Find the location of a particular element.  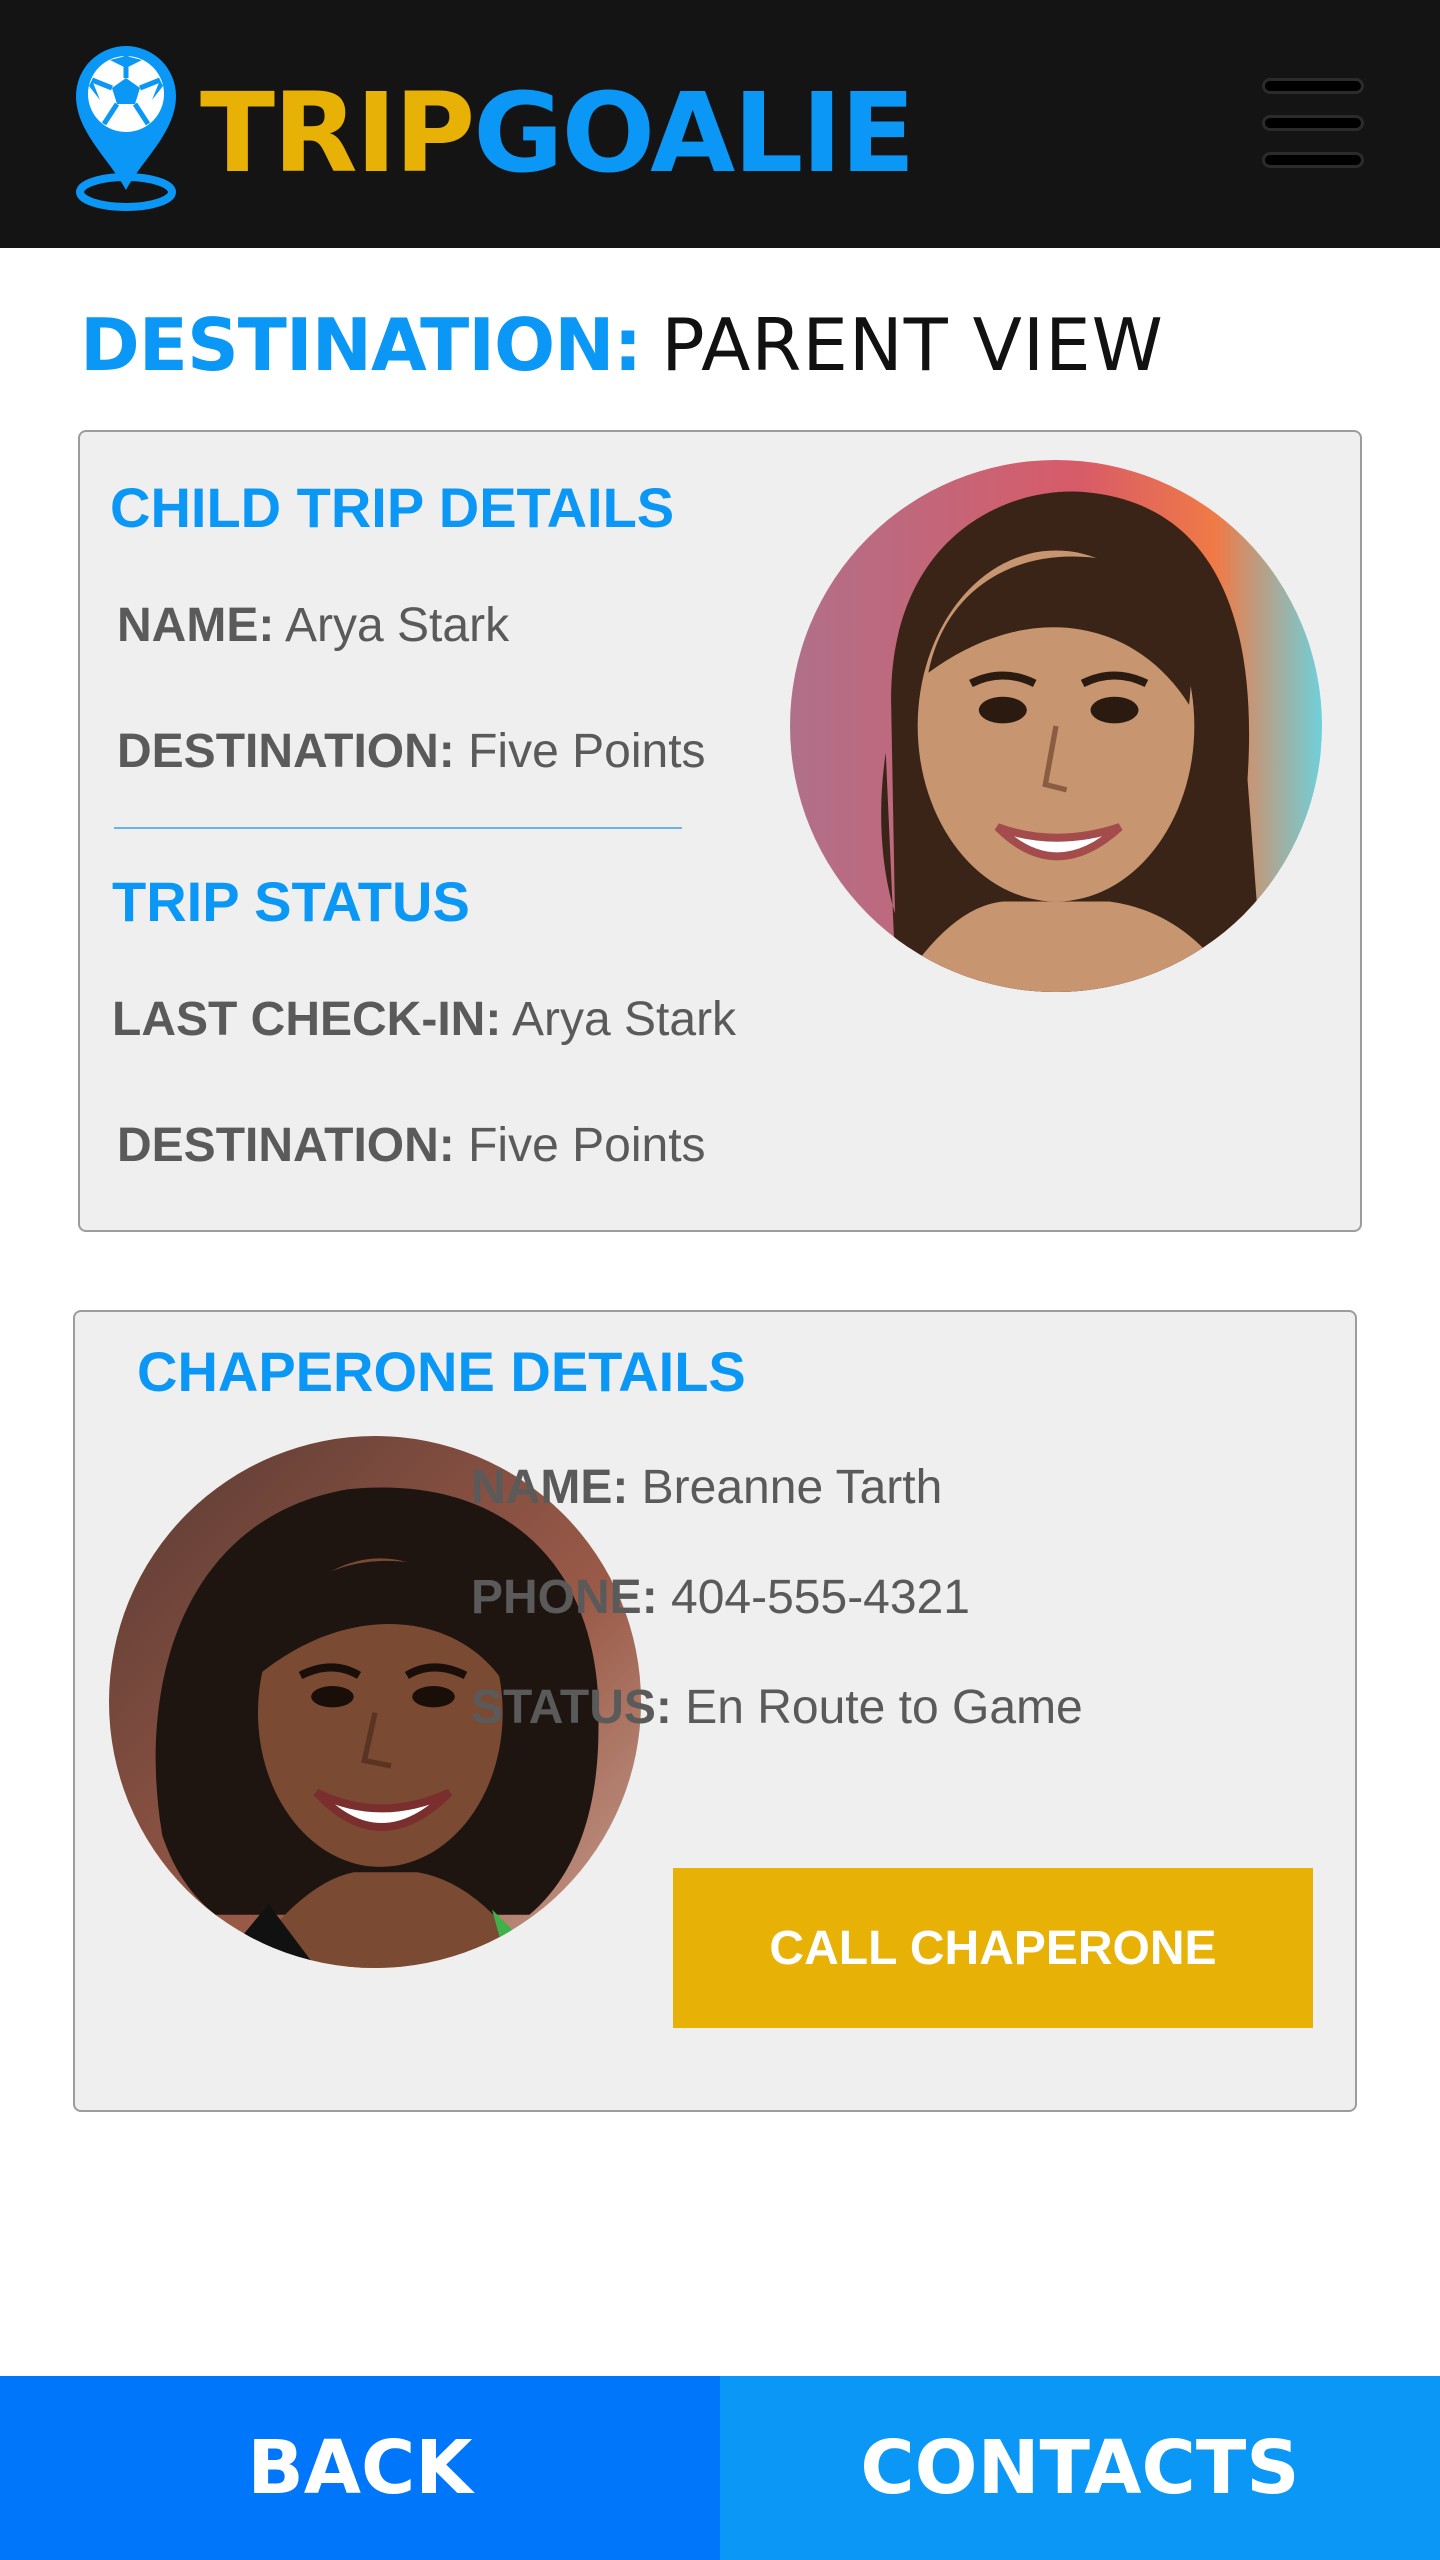

chaperone-name-row: NAME: Breanne Tarth is located at coordinates (706, 1488).